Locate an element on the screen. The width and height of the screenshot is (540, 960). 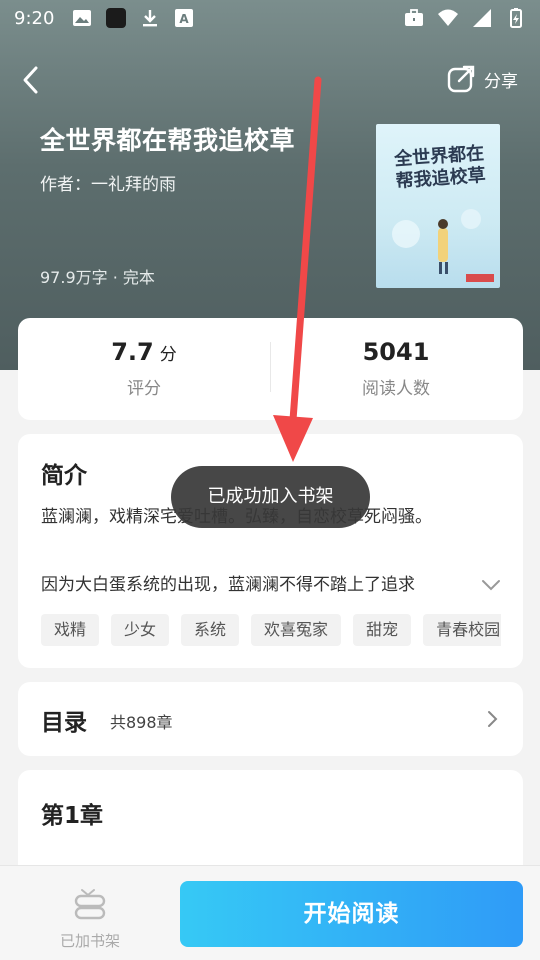
chevron-down-icon is located at coordinates (491, 585).